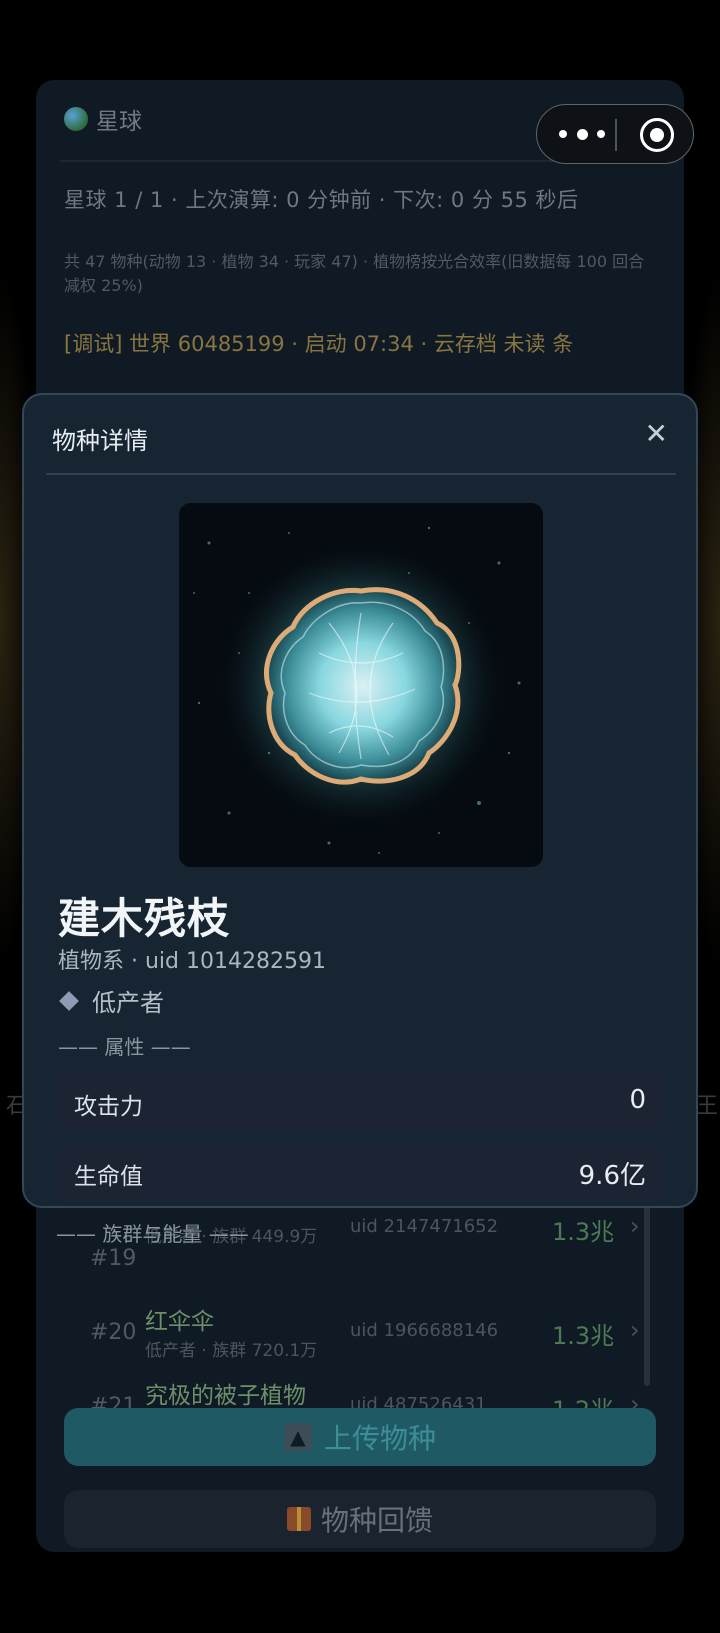  I want to click on section-population: —— 族群与能量 ——, so click(152, 1234).